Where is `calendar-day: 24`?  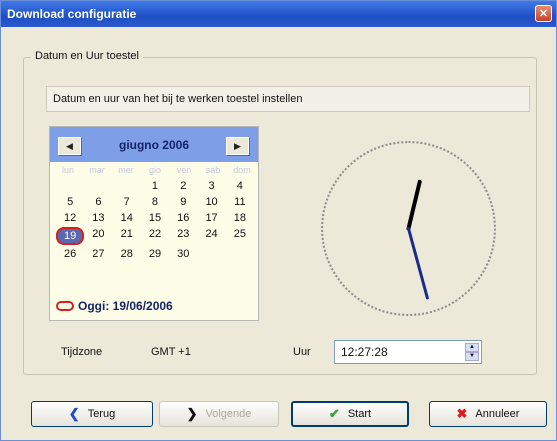 calendar-day: 24 is located at coordinates (211, 234).